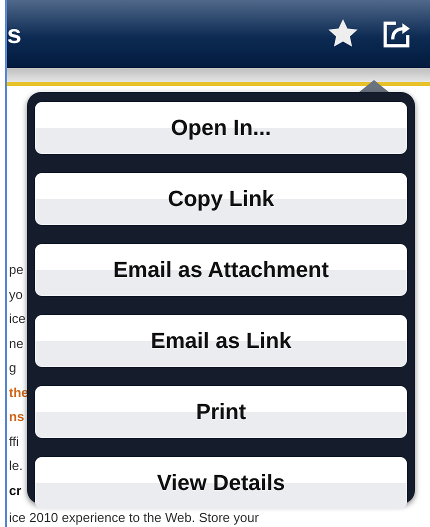  Describe the element at coordinates (16, 417) in the screenshot. I see `page-text-fragment: ns` at that location.